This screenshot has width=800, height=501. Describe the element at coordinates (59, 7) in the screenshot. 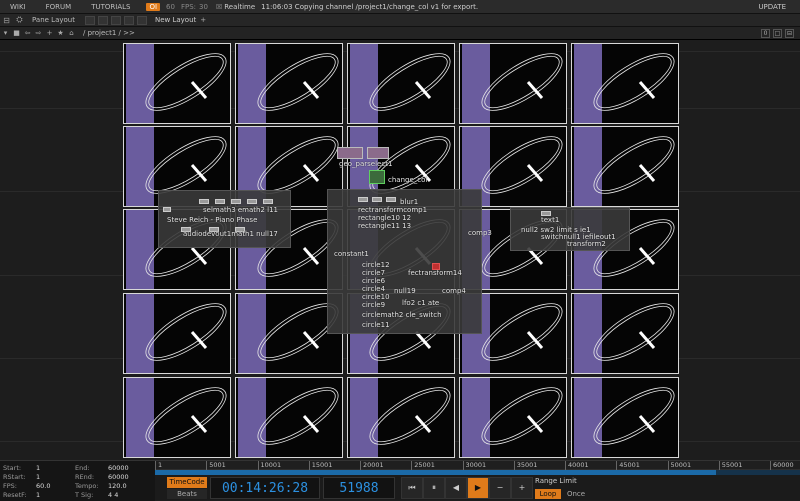

I see `menu-forum: FORUM` at that location.